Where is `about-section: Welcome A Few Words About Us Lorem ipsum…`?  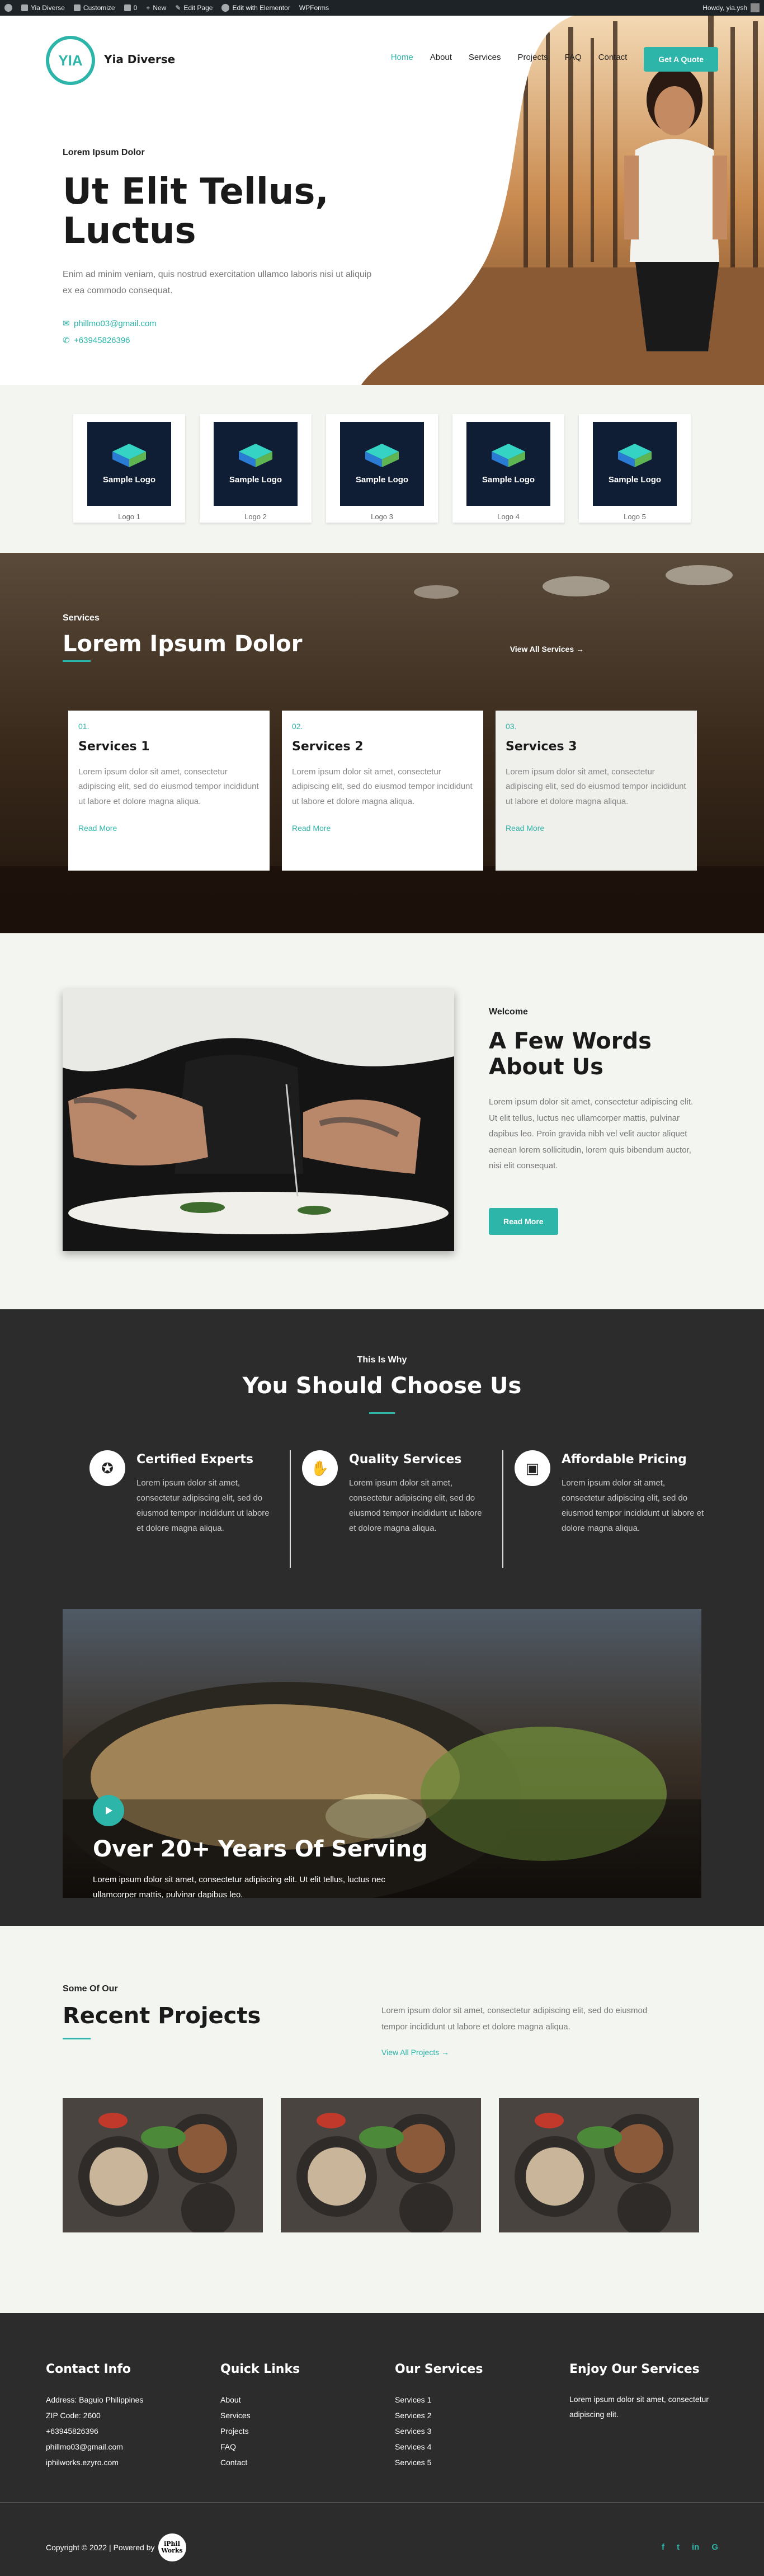 about-section: Welcome A Few Words About Us Lorem ipsum… is located at coordinates (382, 1121).